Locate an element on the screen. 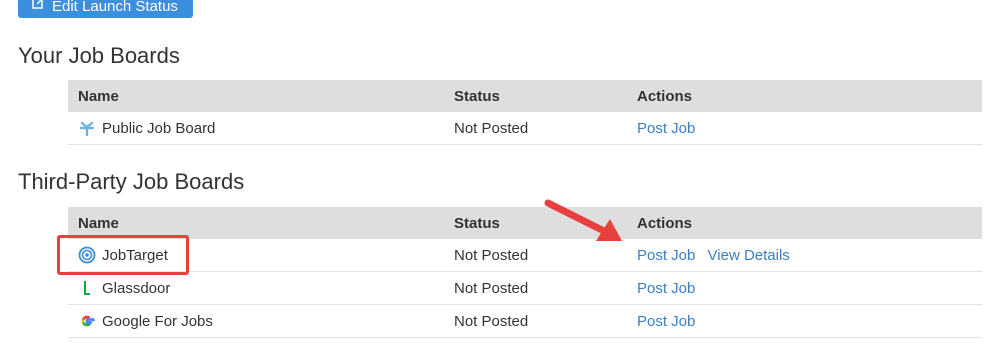  glassdoor-icon is located at coordinates (87, 288).